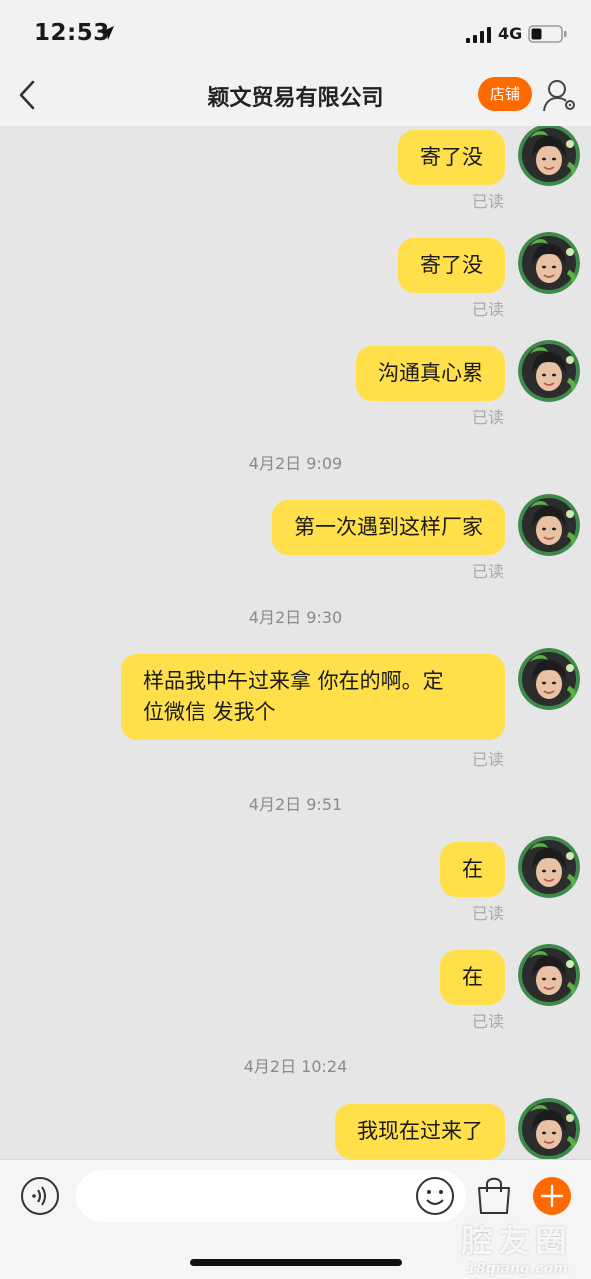 This screenshot has width=591, height=1279. I want to click on watermark-sub: 18qiang.com, so click(517, 1269).